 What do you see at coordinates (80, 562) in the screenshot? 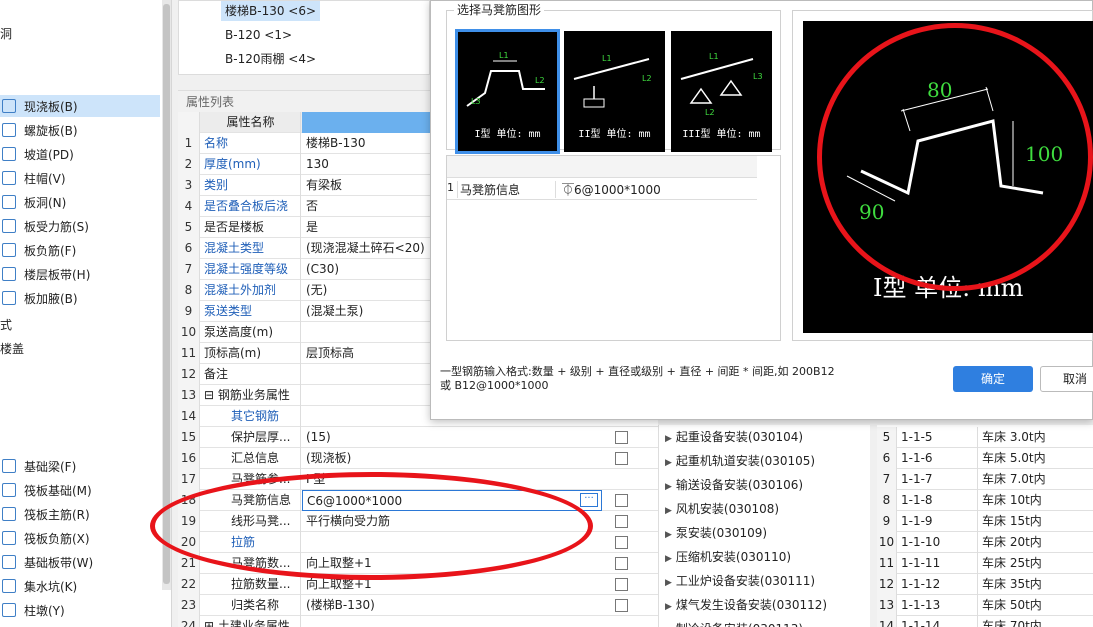
I see `tree-item: 基础板带(W)` at bounding box center [80, 562].